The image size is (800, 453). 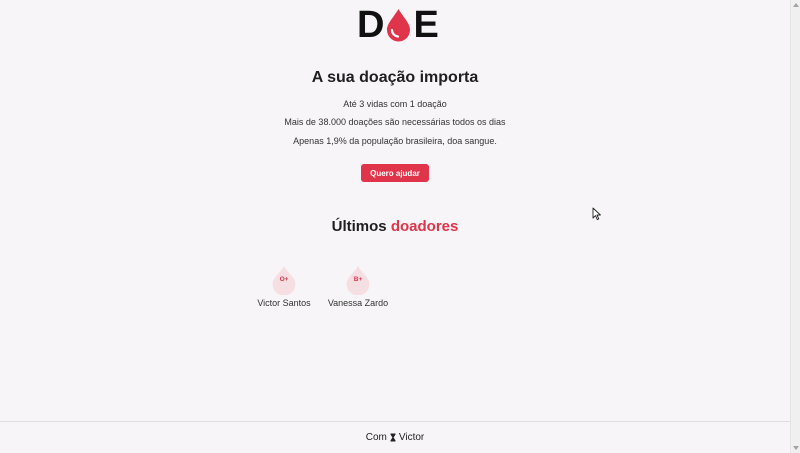 I want to click on scroll-down-arrow-icon, so click(x=796, y=448).